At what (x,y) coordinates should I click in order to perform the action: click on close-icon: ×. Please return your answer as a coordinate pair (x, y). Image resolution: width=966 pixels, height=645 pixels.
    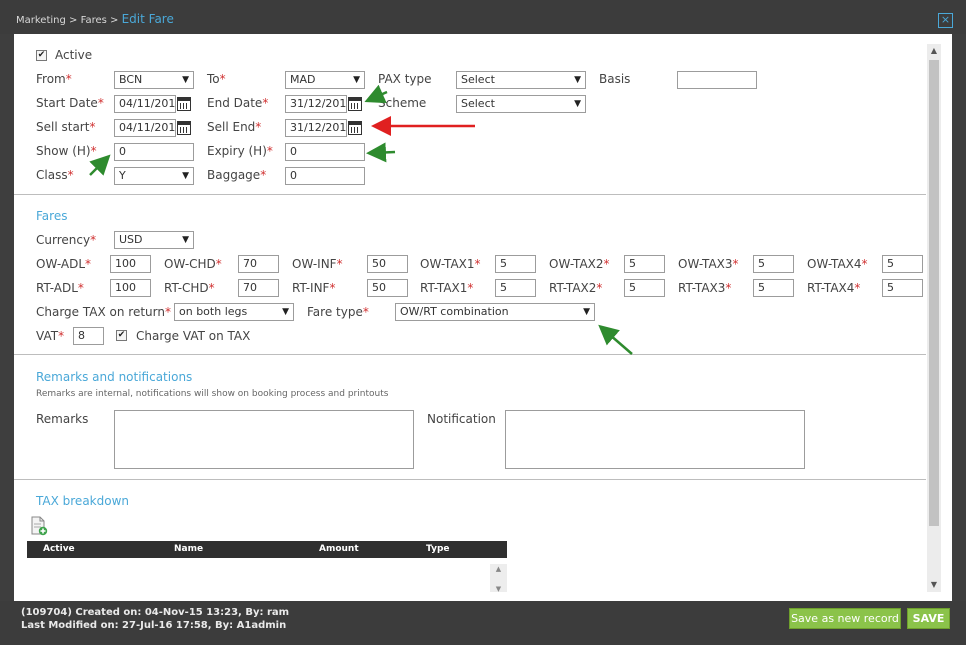
    Looking at the image, I should click on (945, 20).